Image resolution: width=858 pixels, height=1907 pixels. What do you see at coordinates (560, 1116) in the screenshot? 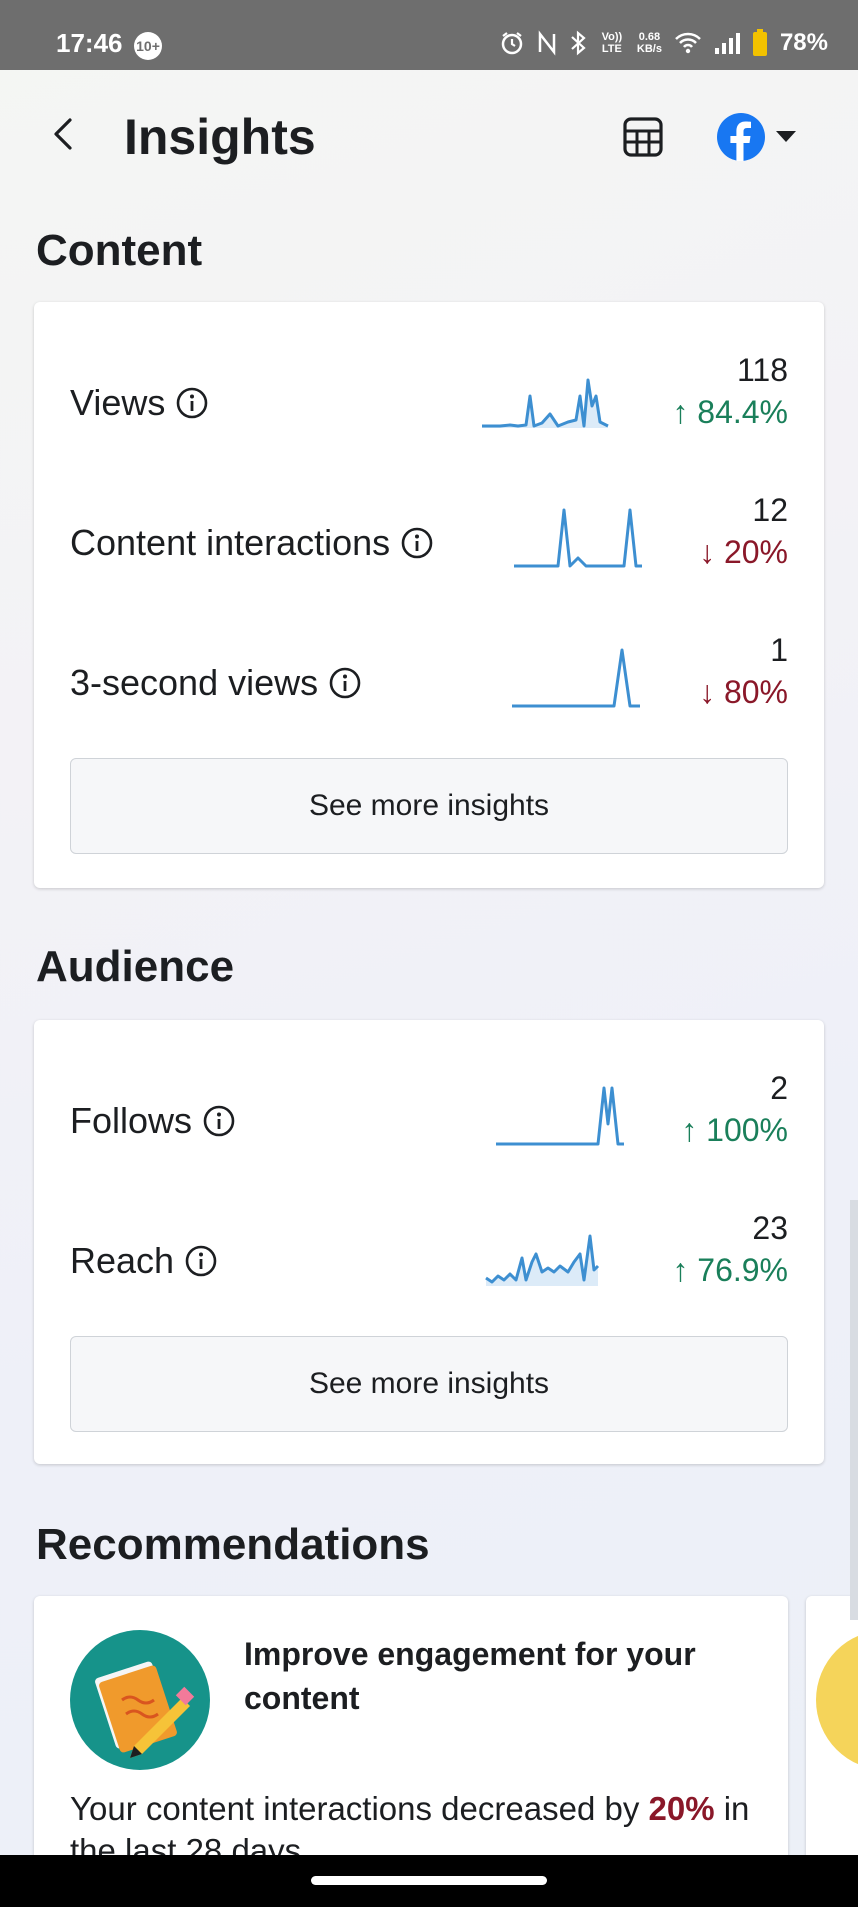
I see `follows-sparkline` at bounding box center [560, 1116].